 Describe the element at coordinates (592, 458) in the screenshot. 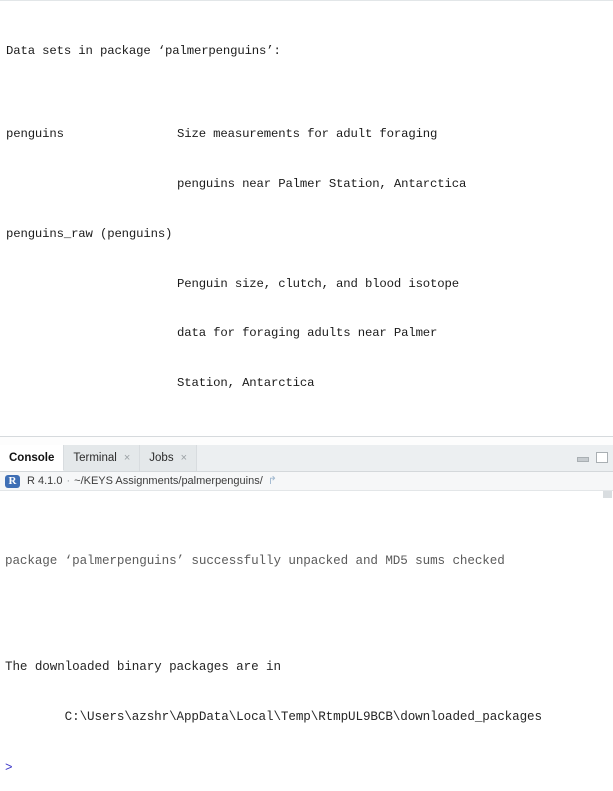

I see `pane-window-controls` at that location.